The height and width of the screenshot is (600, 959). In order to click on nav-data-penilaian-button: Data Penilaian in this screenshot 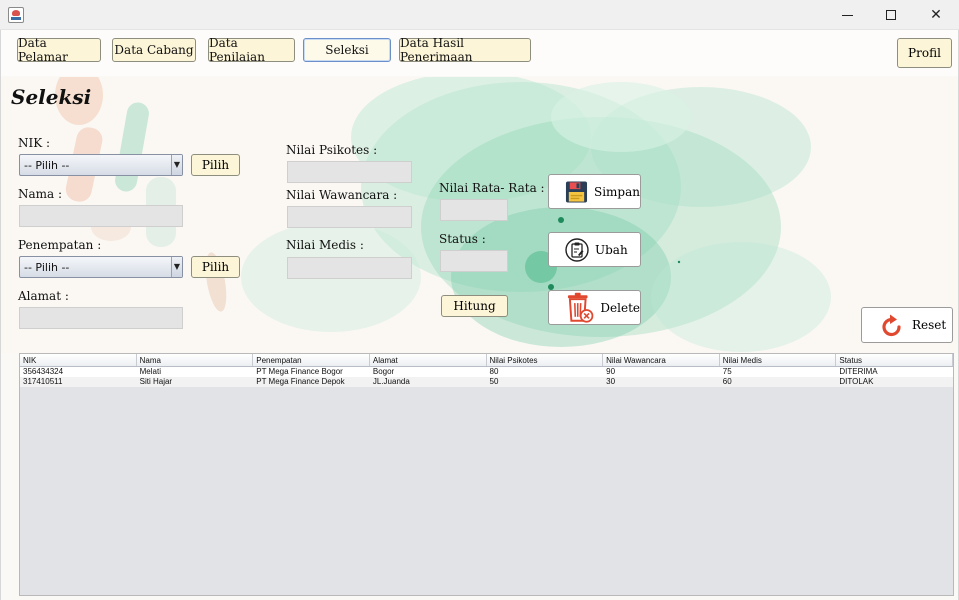, I will do `click(251, 50)`.